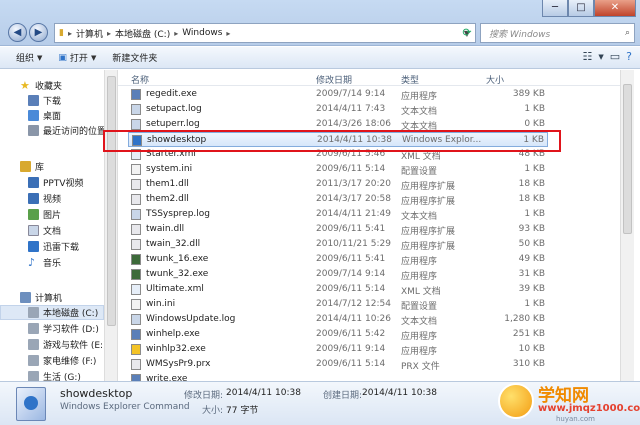 This screenshot has width=640, height=425. What do you see at coordinates (177, 259) in the screenshot?
I see `file-name: twunk_16.exe` at bounding box center [177, 259].